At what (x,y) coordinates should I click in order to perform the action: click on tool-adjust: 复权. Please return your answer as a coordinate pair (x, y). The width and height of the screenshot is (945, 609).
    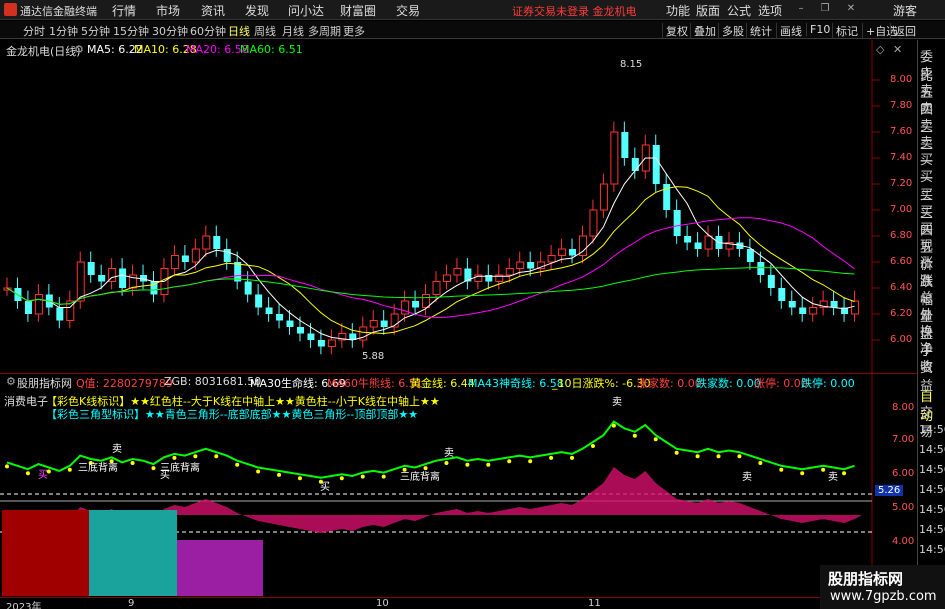
    Looking at the image, I should click on (675, 31).